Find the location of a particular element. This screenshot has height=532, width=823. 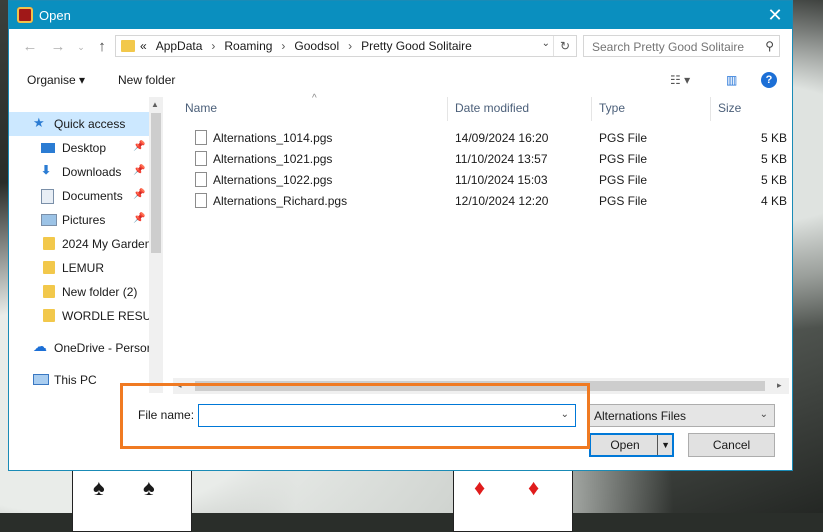

refresh-button: ↻ is located at coordinates (564, 46).